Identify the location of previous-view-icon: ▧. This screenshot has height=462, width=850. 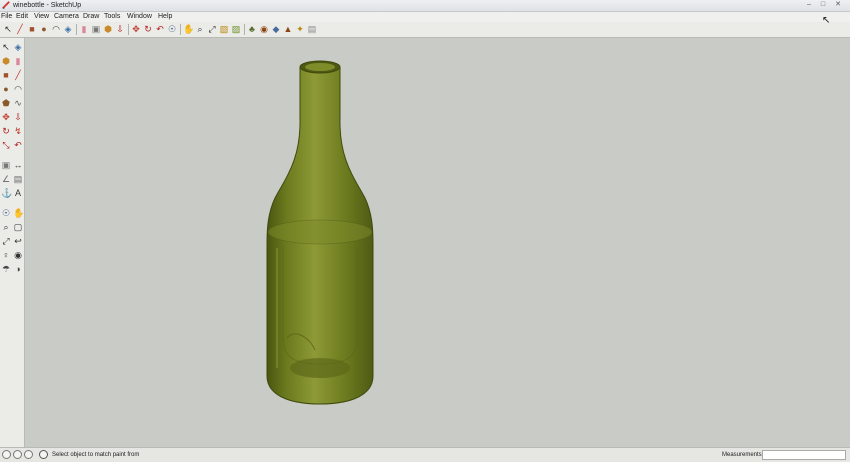
(224, 29).